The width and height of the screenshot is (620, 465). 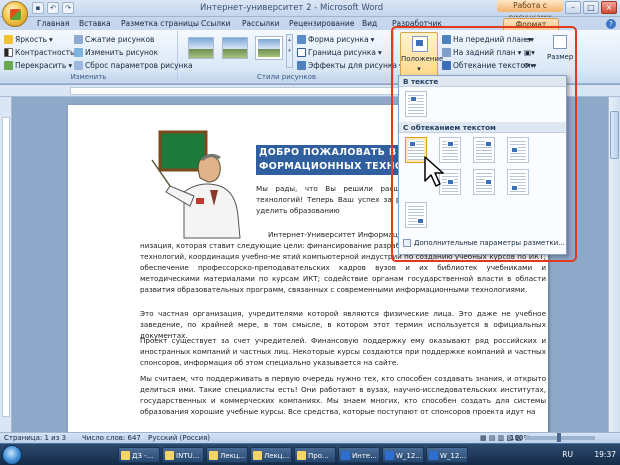 I want to click on send-back-button: На задний план ▾, so click(x=481, y=52).